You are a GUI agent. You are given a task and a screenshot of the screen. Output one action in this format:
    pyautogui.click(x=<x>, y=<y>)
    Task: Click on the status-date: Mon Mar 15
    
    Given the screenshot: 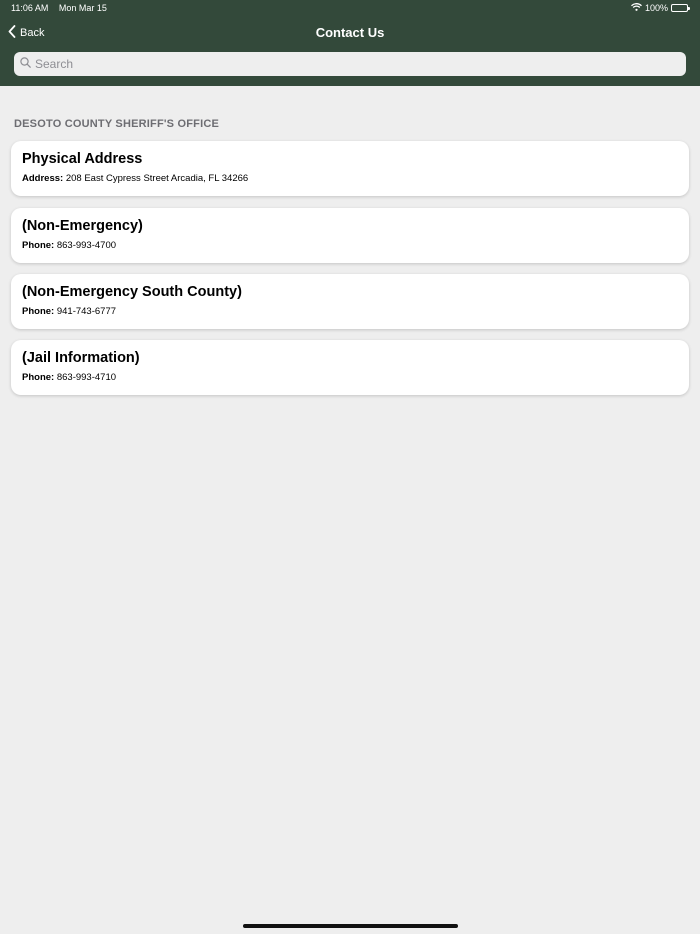 What is the action you would take?
    pyautogui.click(x=82, y=8)
    